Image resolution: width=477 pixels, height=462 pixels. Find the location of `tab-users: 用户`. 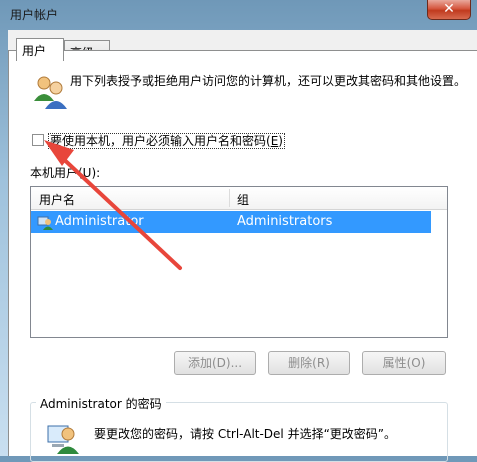

tab-users: 用户 is located at coordinates (40, 49).